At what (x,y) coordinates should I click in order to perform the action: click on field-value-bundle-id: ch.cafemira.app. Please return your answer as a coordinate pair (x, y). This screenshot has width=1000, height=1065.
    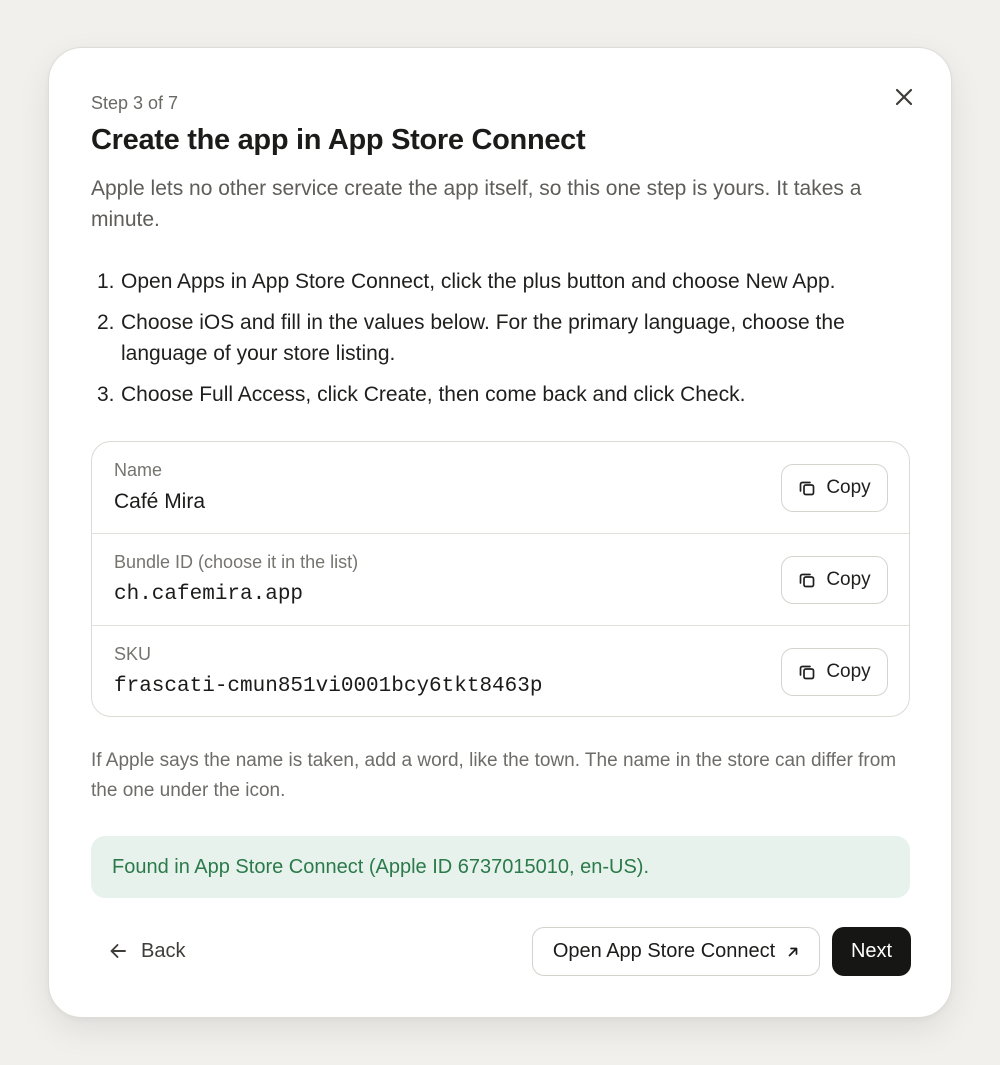
    Looking at the image, I should click on (209, 594).